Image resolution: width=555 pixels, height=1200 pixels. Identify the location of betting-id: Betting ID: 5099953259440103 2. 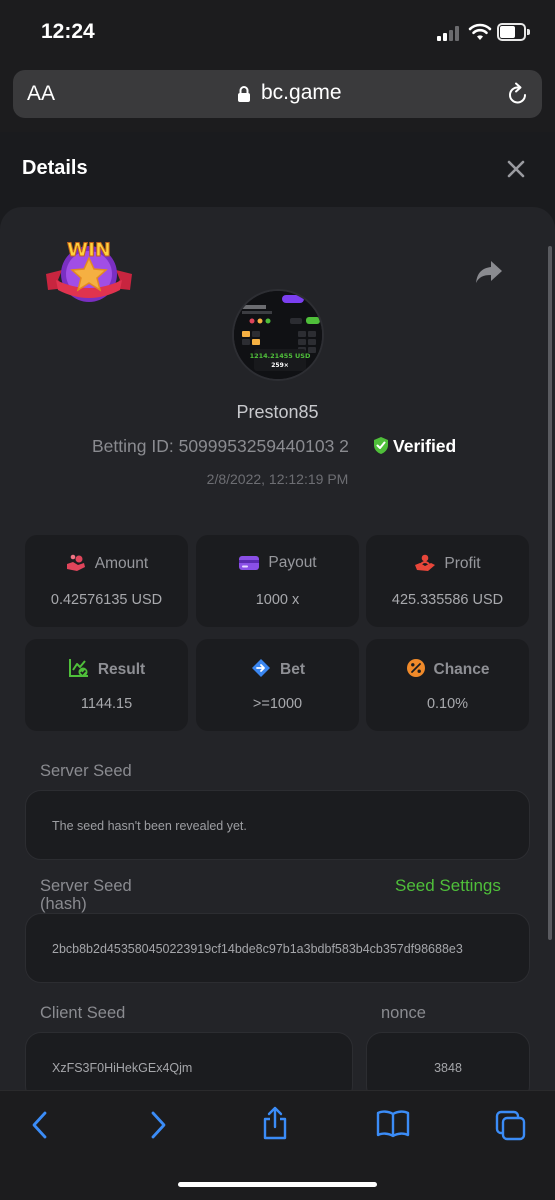
(220, 446).